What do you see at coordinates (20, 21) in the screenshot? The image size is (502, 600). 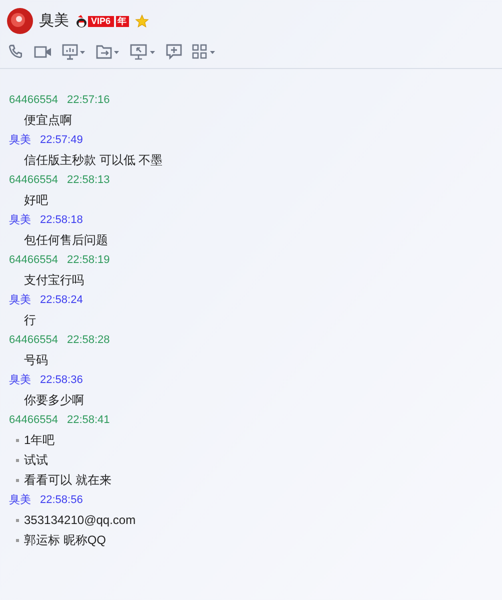 I see `avatar-icon` at bounding box center [20, 21].